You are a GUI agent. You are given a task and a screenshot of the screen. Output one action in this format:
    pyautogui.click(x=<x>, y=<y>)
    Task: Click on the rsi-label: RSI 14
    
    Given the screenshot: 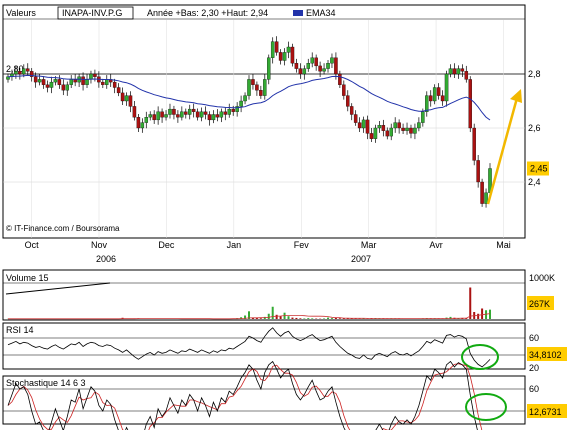 What is the action you would take?
    pyautogui.click(x=20, y=330)
    